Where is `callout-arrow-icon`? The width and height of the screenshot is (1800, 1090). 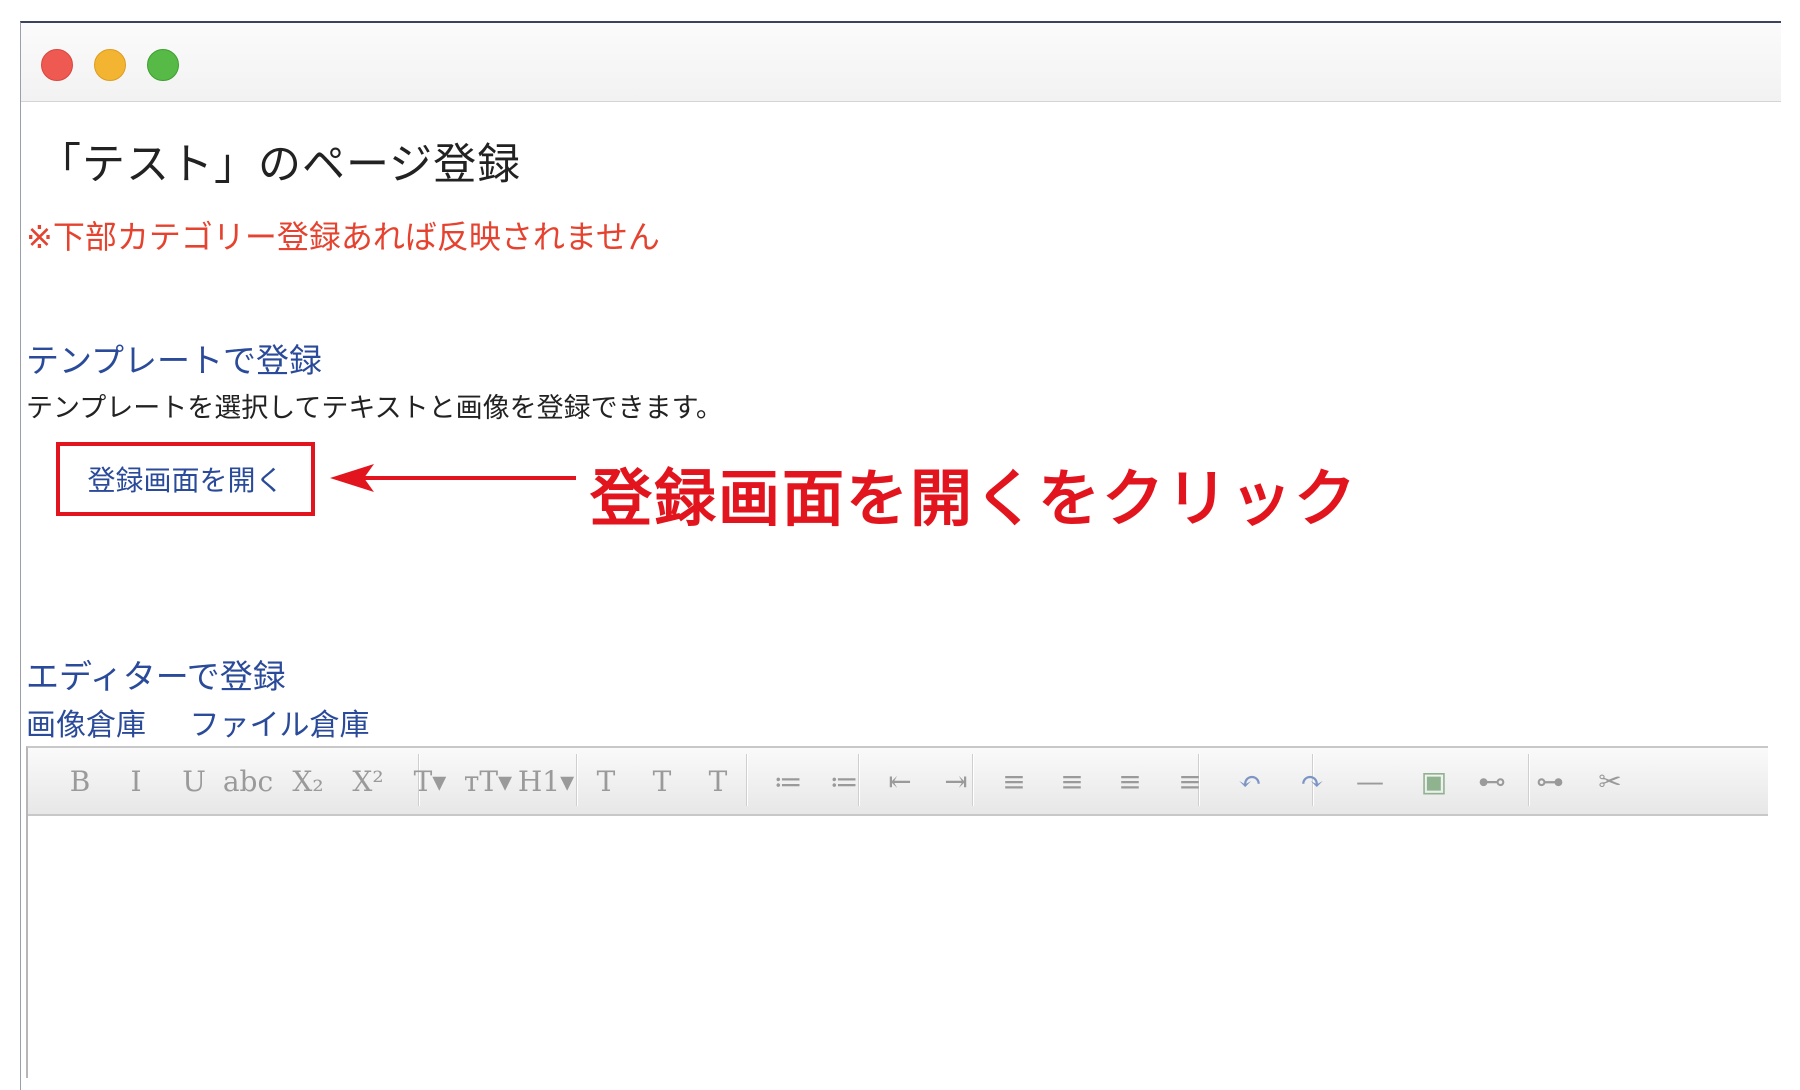
callout-arrow-icon is located at coordinates (453, 478).